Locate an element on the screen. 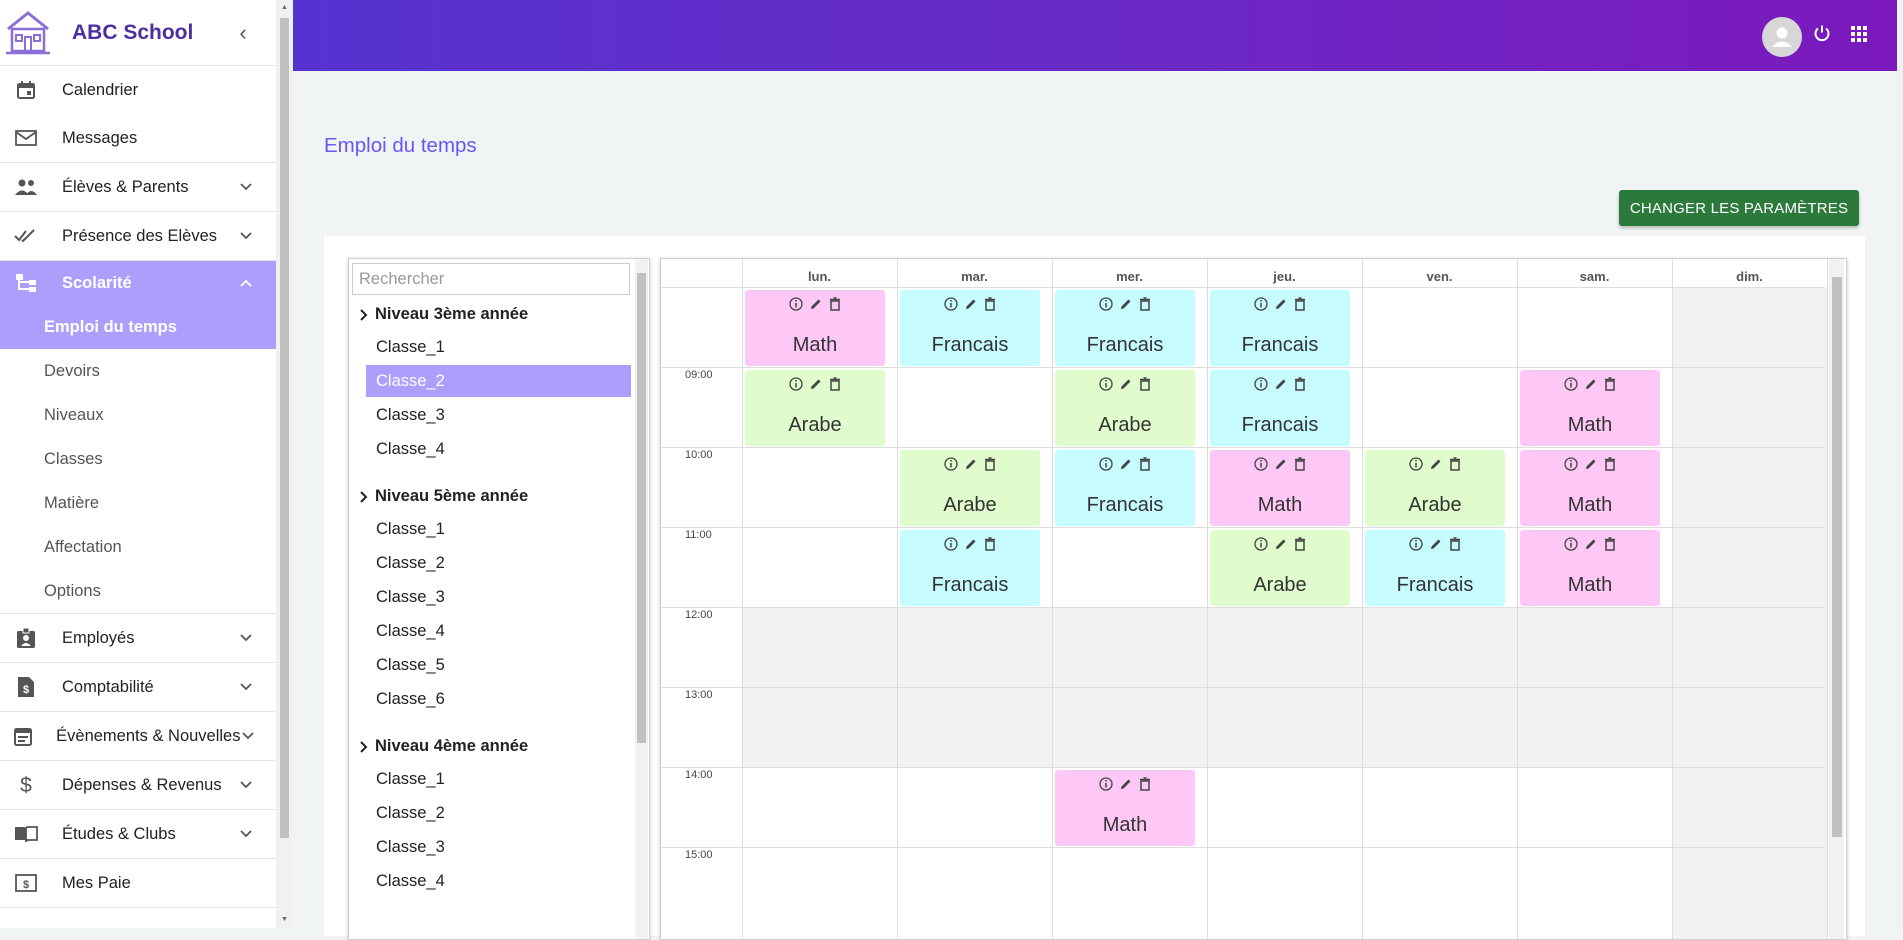 The width and height of the screenshot is (1903, 940). sidebar-item-presence-des-eleves: Présence des Elèves is located at coordinates (138, 236).